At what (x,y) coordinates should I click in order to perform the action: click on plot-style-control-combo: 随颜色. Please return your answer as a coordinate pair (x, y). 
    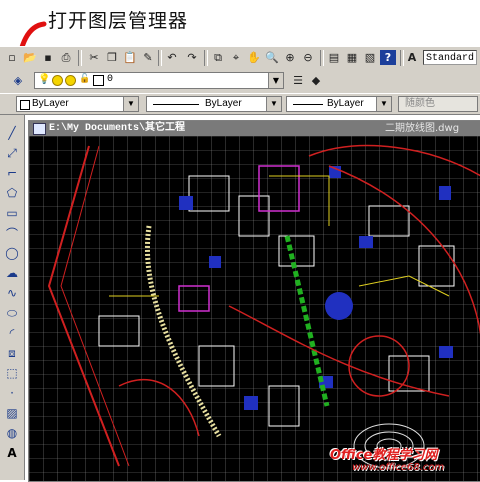
    Looking at the image, I should click on (438, 104).